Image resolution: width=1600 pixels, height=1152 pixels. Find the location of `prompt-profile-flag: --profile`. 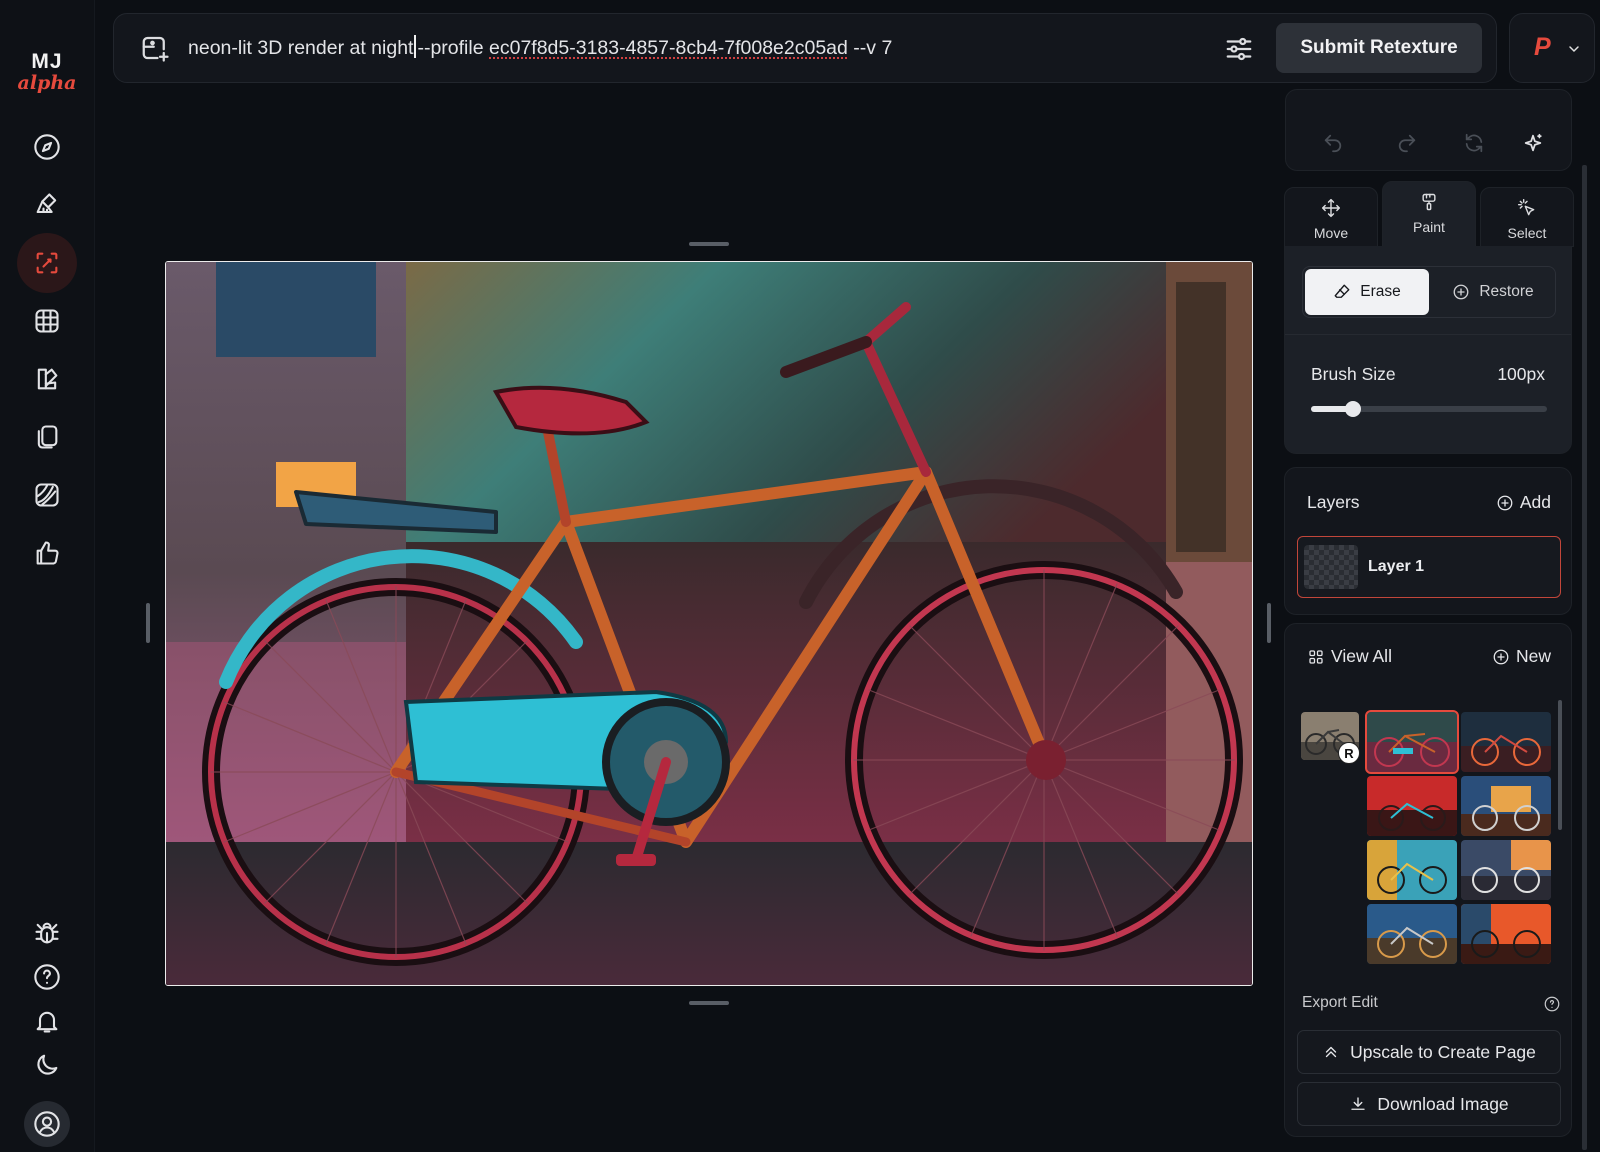

prompt-profile-flag: --profile is located at coordinates (453, 48).